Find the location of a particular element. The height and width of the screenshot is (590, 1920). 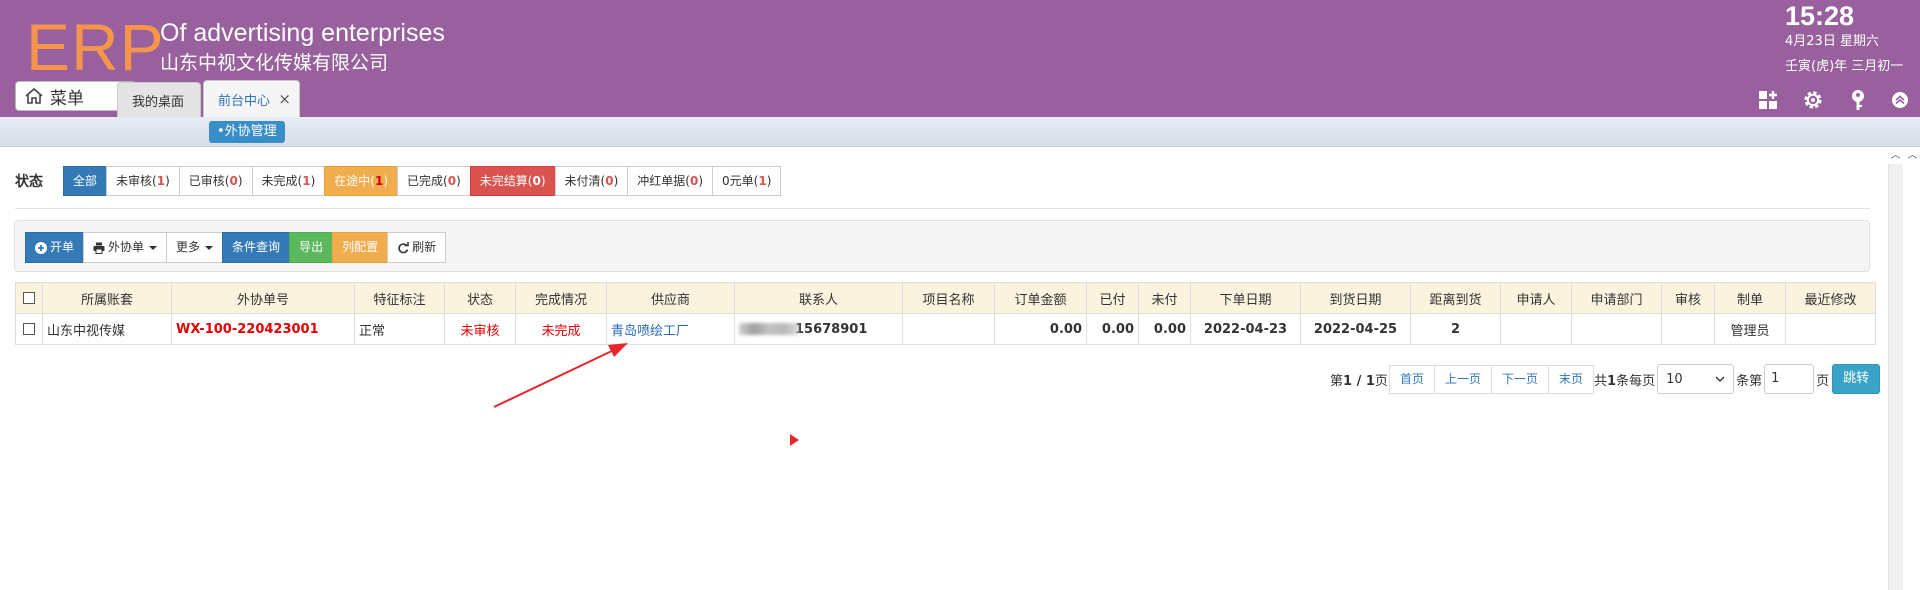

close-icon: × is located at coordinates (284, 99).